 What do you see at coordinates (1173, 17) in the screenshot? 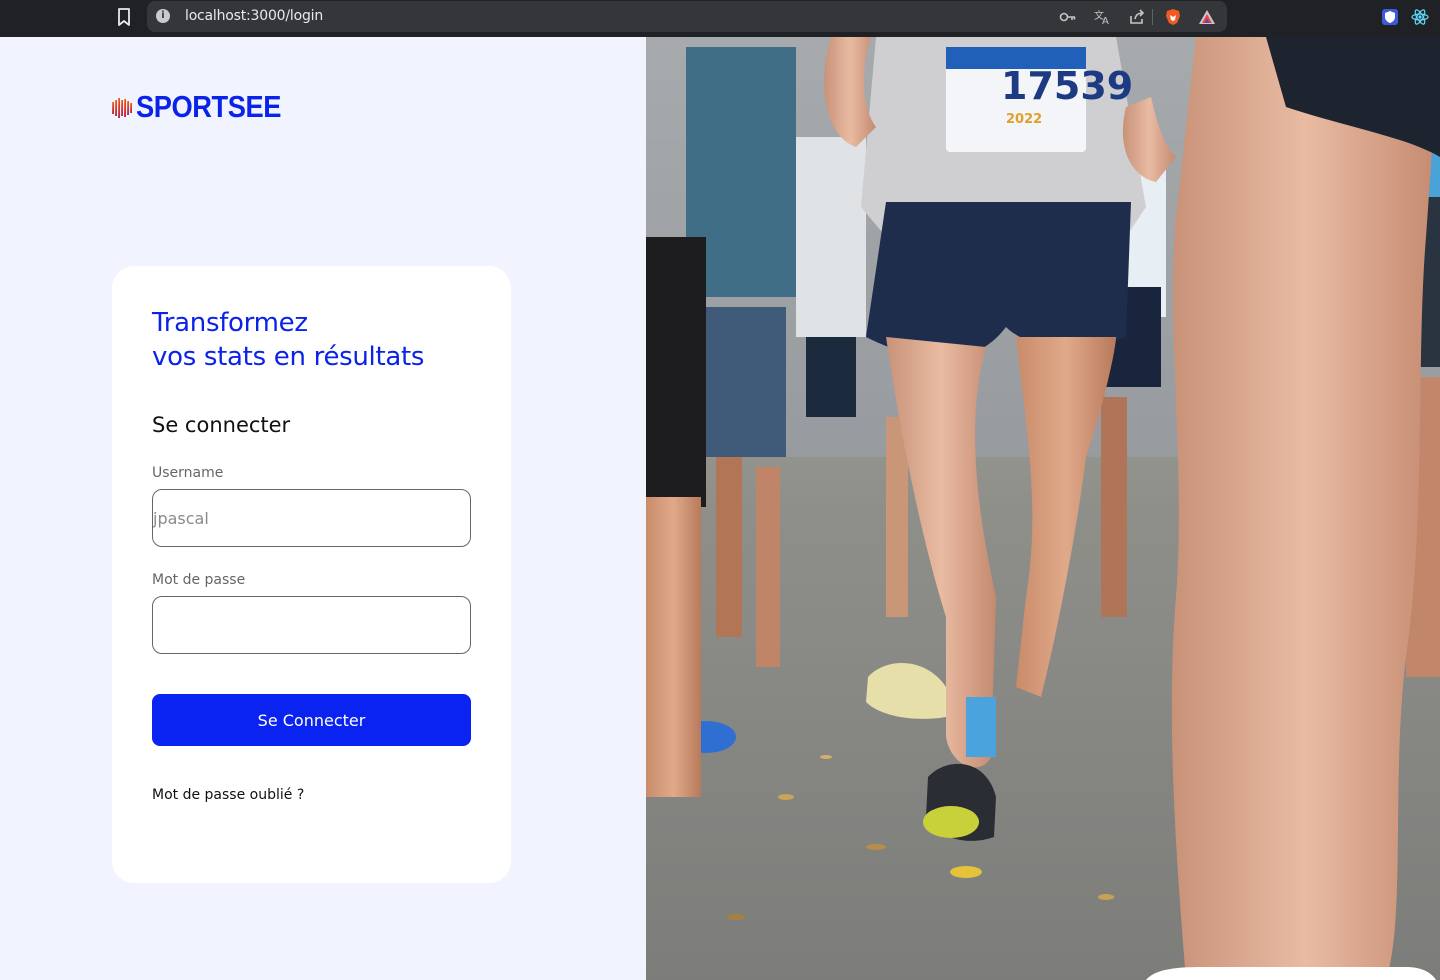
I see `brave-shield-icon` at bounding box center [1173, 17].